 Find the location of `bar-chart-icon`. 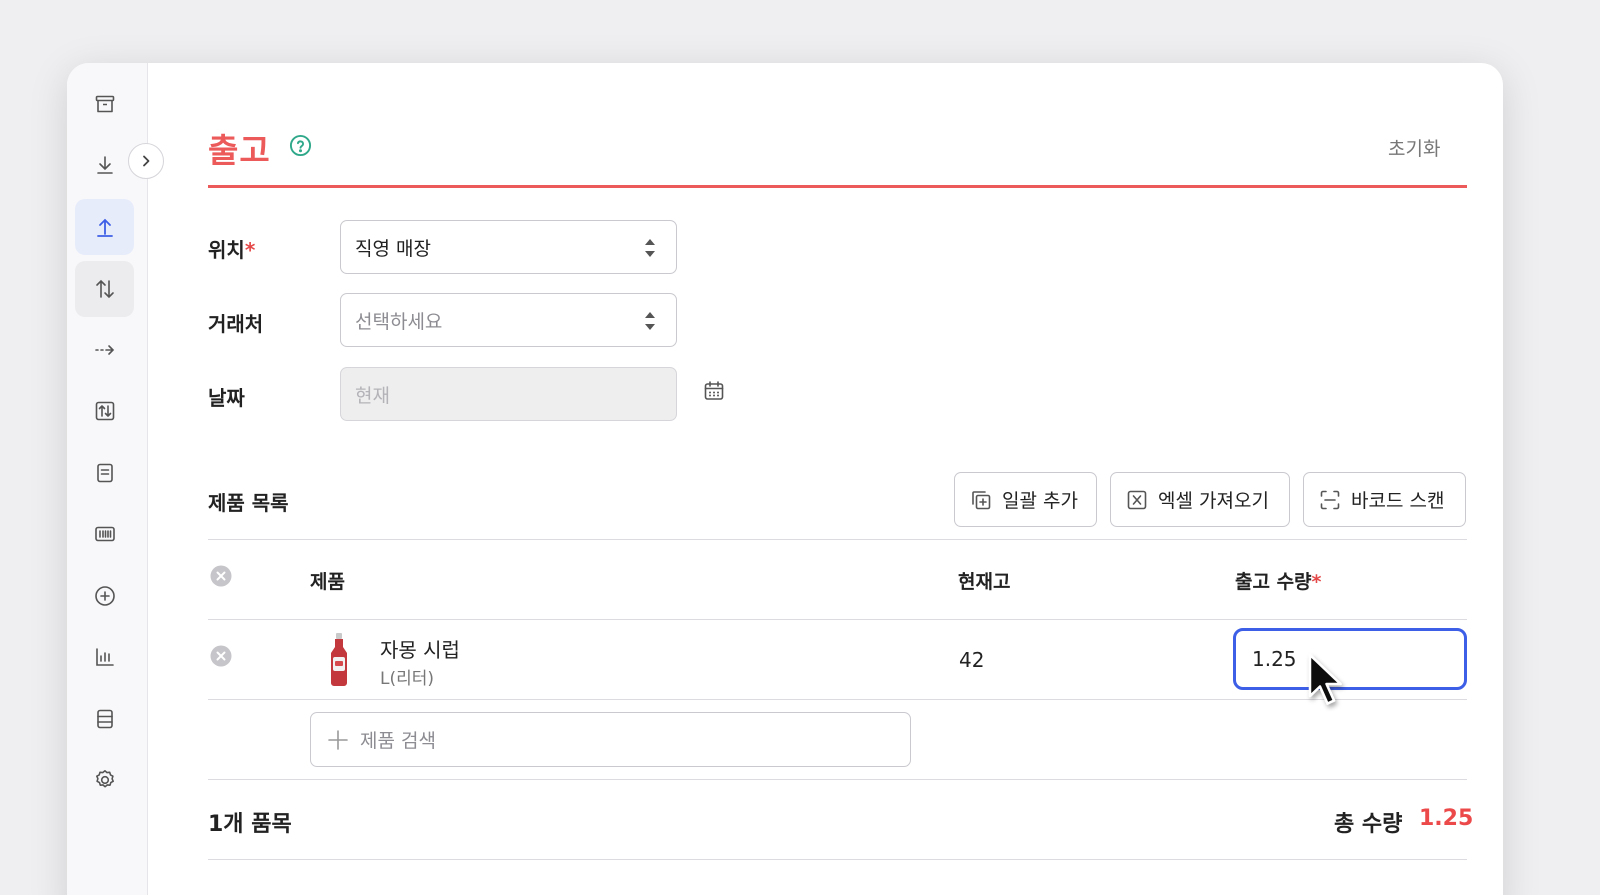

bar-chart-icon is located at coordinates (104, 657).